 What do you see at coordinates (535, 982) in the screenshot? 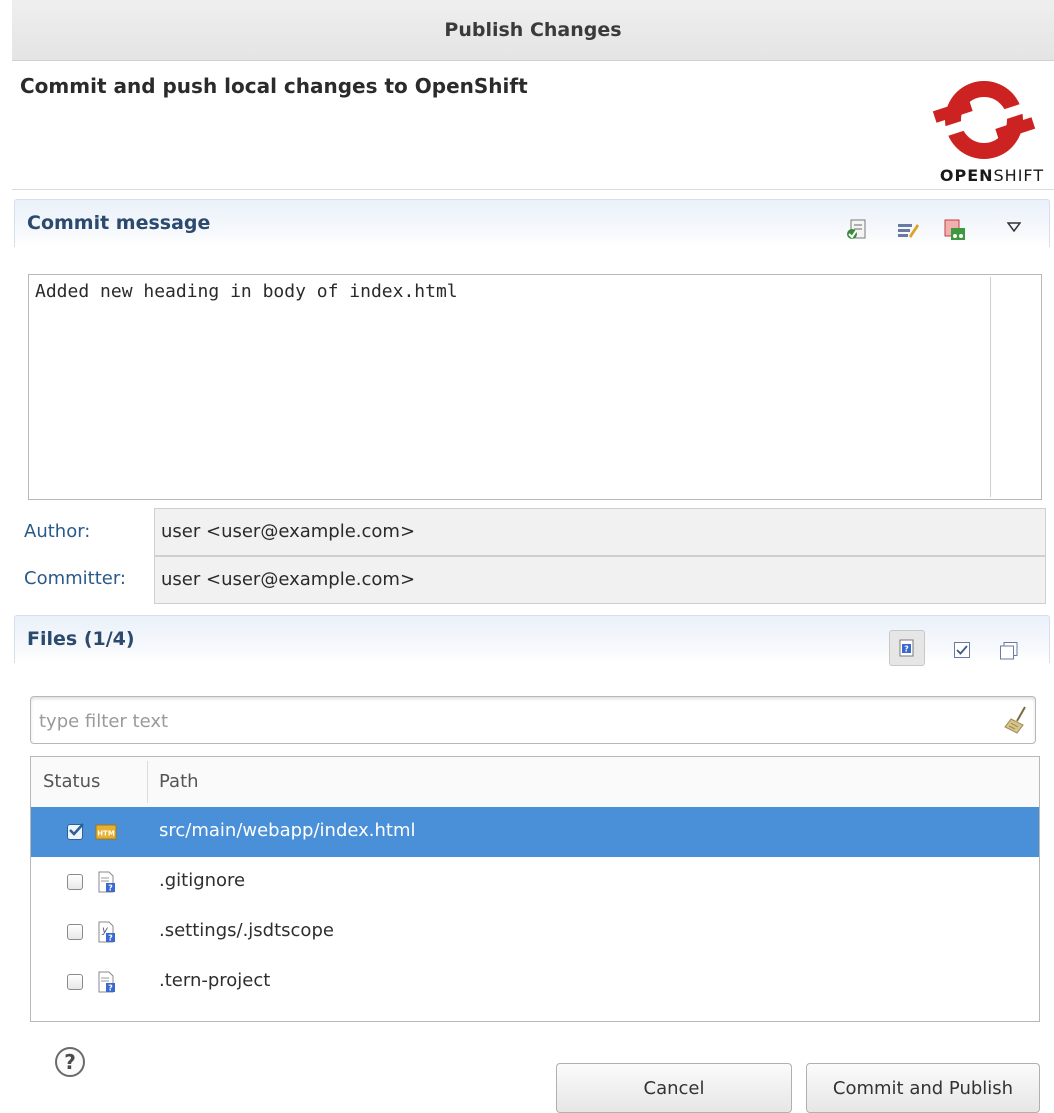
I see `table-row: ? .tern-project` at bounding box center [535, 982].